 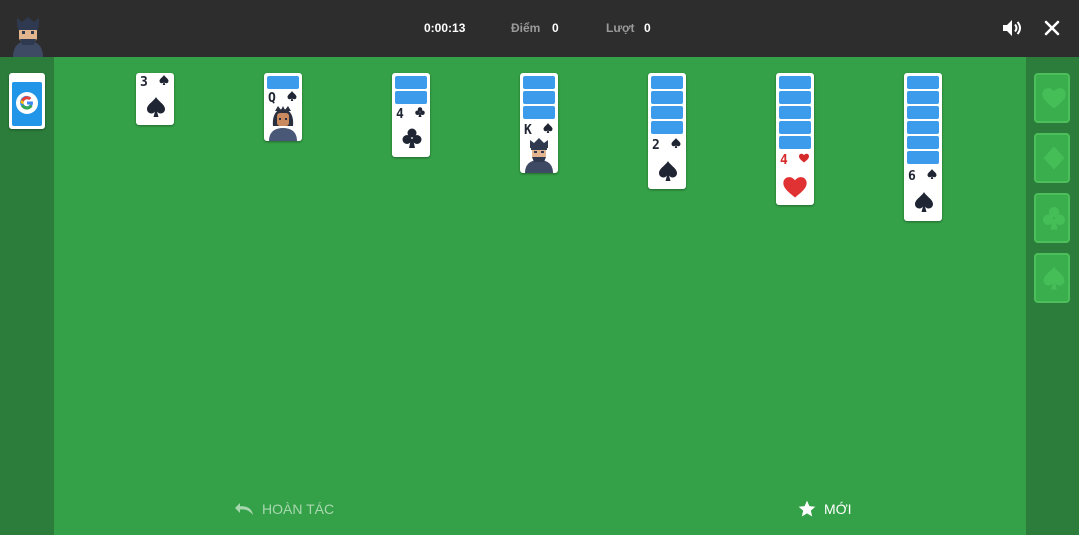 I want to click on moves-value: 0, so click(x=647, y=28).